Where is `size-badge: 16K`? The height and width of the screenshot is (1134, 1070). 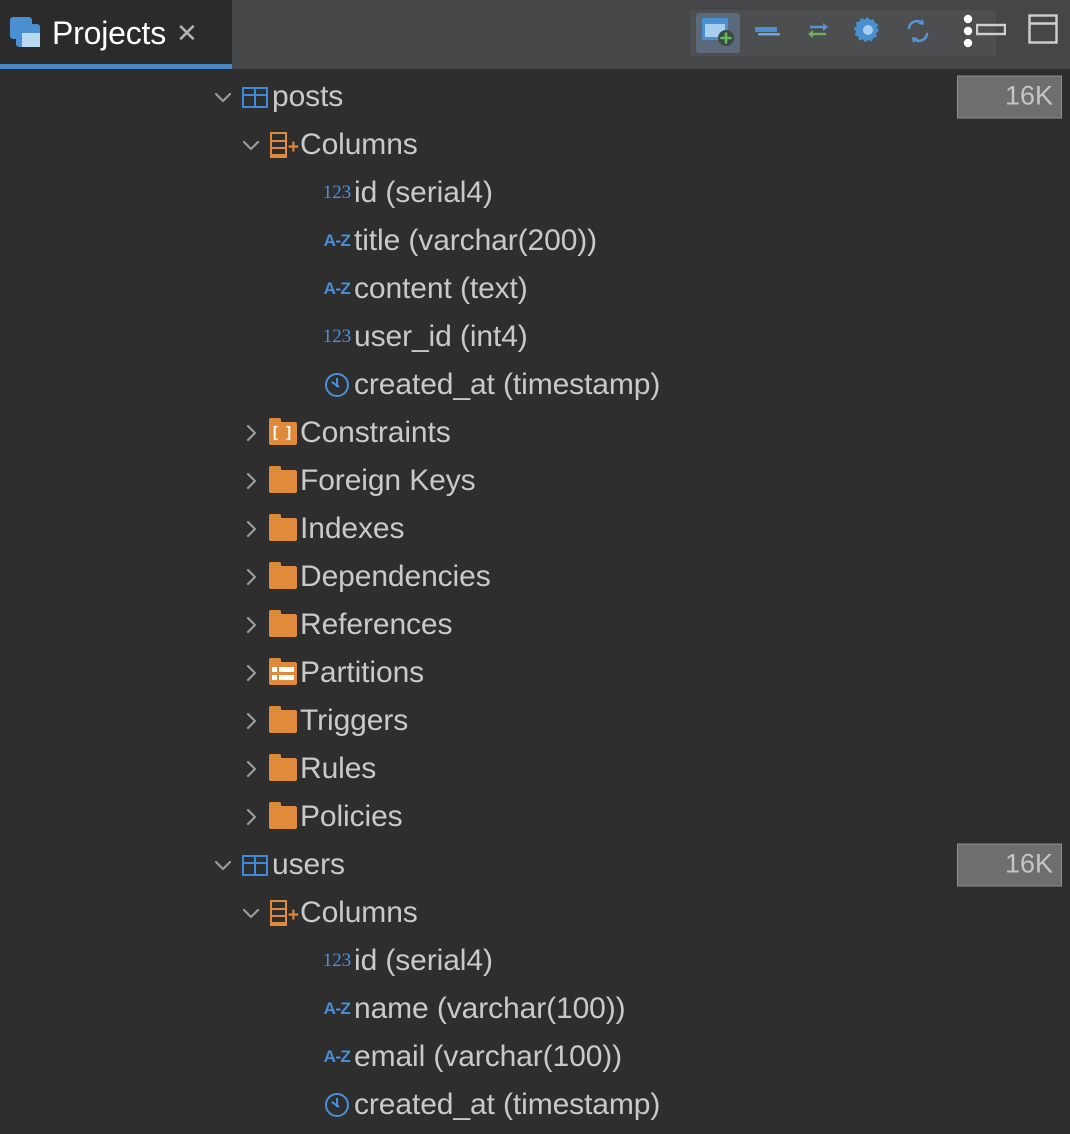
size-badge: 16K is located at coordinates (1009, 97).